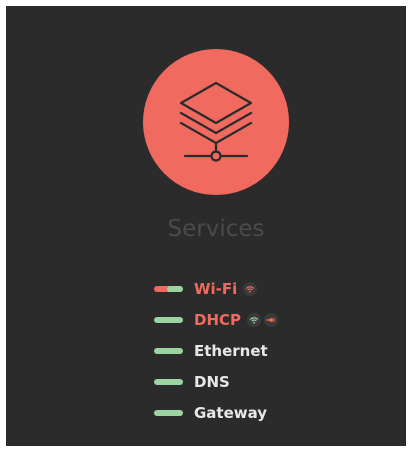 This screenshot has height=452, width=412. I want to click on service-item-gateway: Gateway, so click(254, 413).